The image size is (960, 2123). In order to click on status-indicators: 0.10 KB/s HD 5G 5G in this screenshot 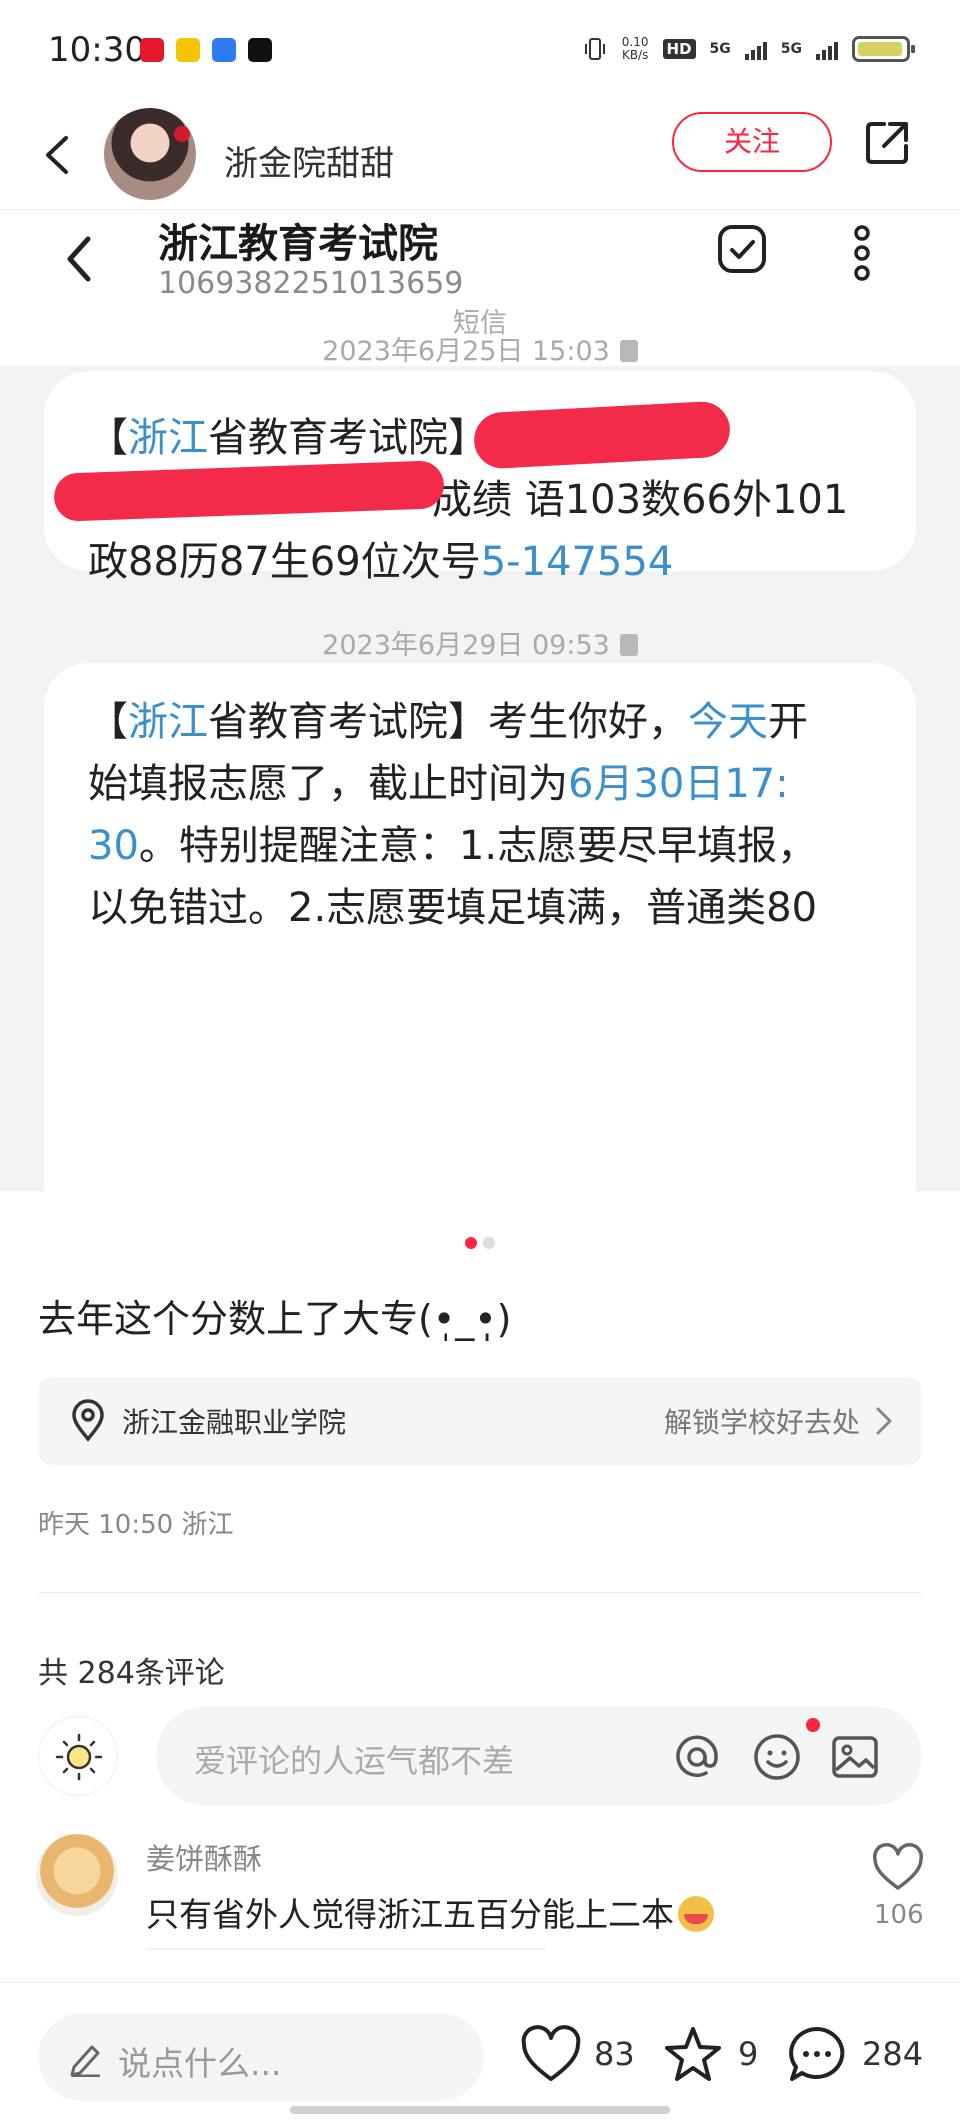, I will do `click(748, 49)`.